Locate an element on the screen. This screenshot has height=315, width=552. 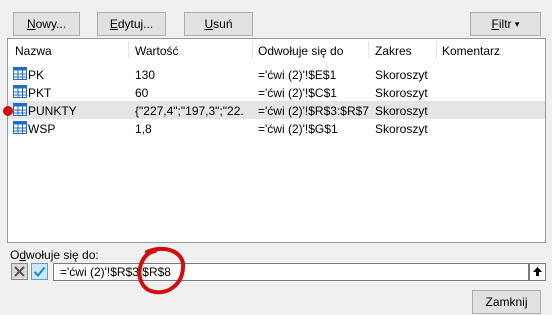
chevron-down-icon: ▾ is located at coordinates (517, 23).